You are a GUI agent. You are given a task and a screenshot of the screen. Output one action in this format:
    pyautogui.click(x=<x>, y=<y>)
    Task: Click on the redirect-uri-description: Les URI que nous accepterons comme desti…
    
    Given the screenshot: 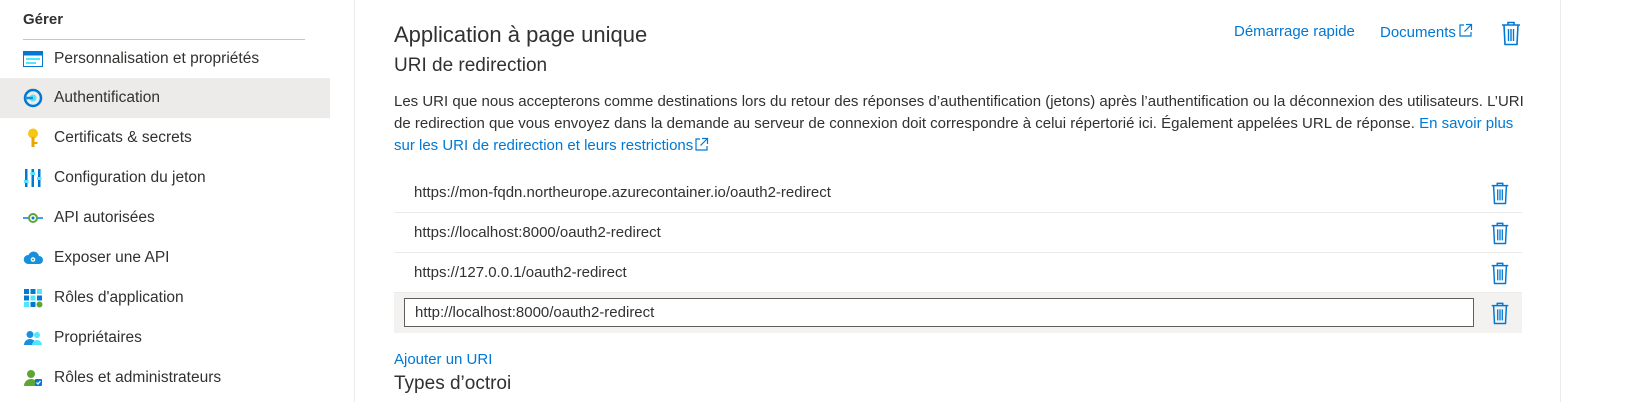 What is the action you would take?
    pyautogui.click(x=964, y=124)
    